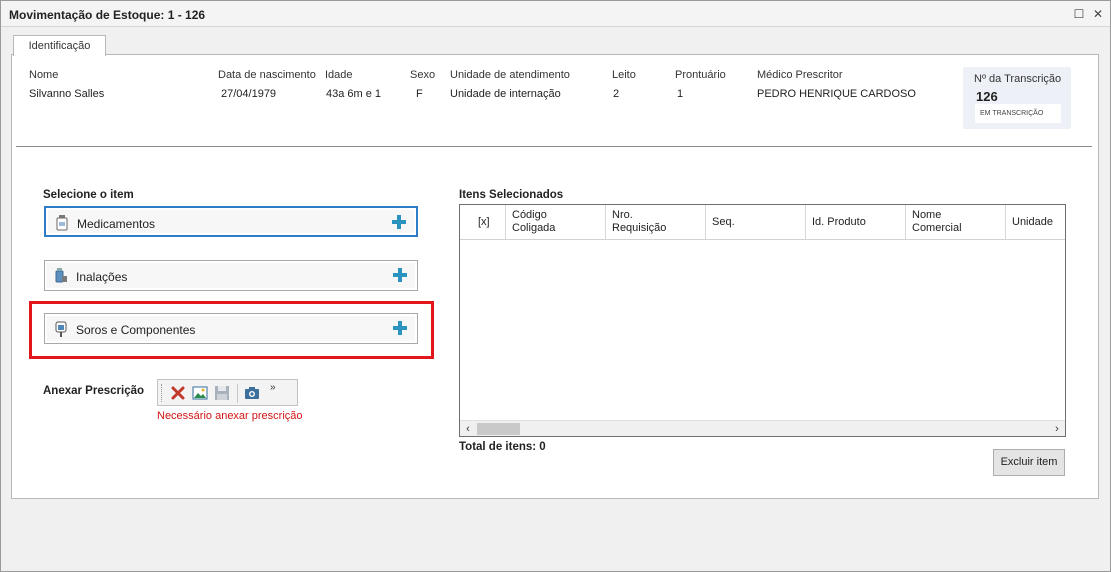 Image resolution: width=1111 pixels, height=572 pixels. Describe the element at coordinates (94, 391) in the screenshot. I see `attach-prescription-label: Anexar Prescrição` at that location.